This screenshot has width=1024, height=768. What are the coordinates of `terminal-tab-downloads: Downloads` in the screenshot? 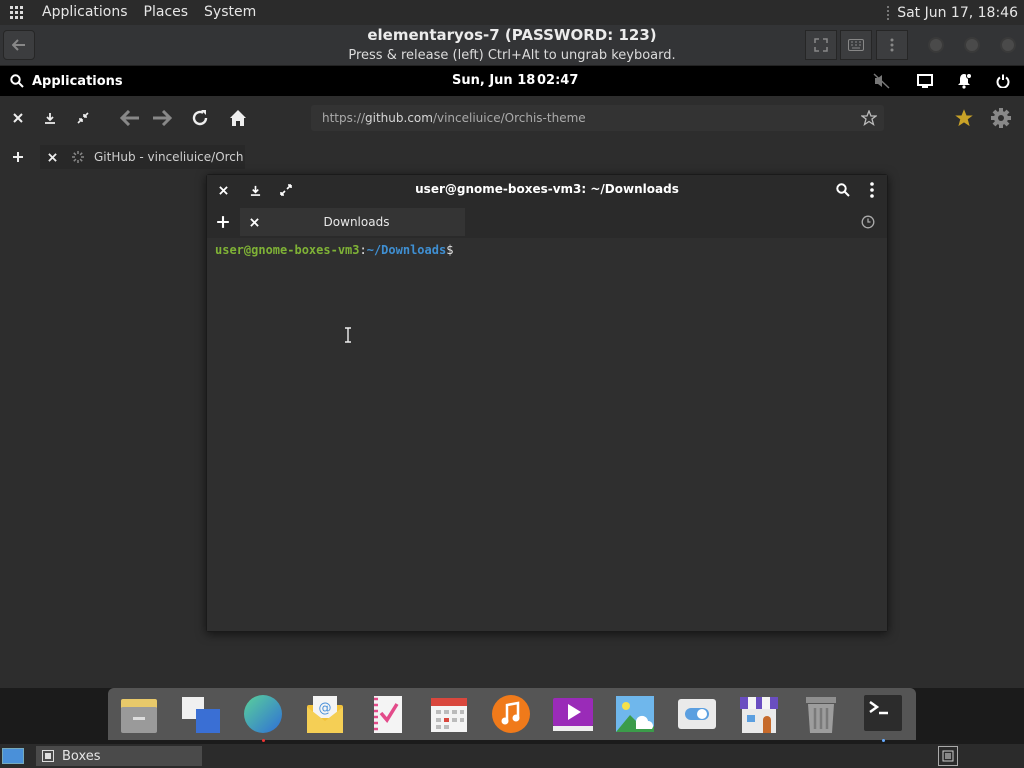 It's located at (352, 222).